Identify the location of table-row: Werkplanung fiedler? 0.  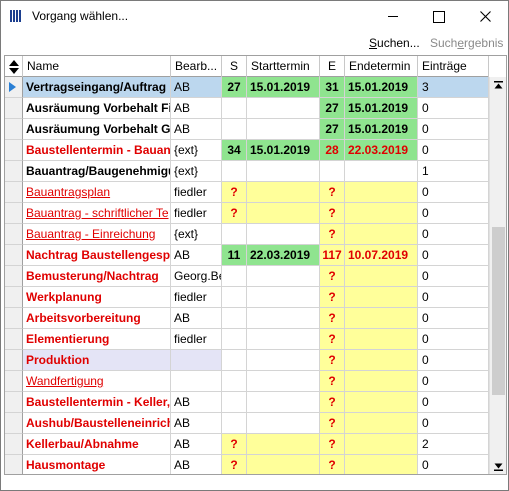
(247, 297).